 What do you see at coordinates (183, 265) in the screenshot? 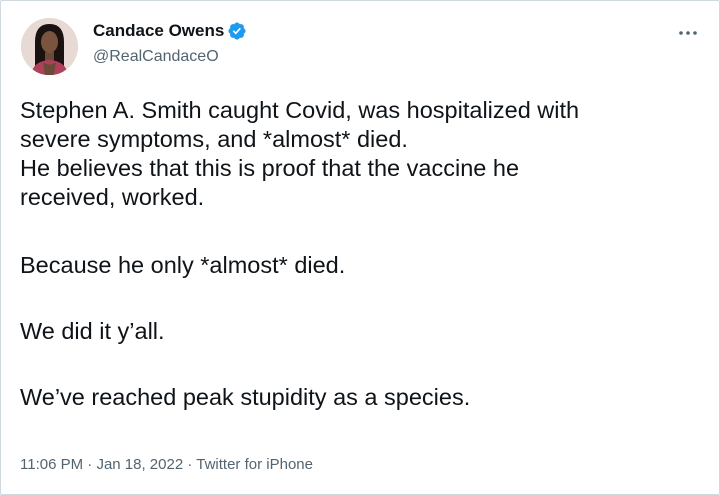
I see `tweet-line: Because he only *almost* died.` at bounding box center [183, 265].